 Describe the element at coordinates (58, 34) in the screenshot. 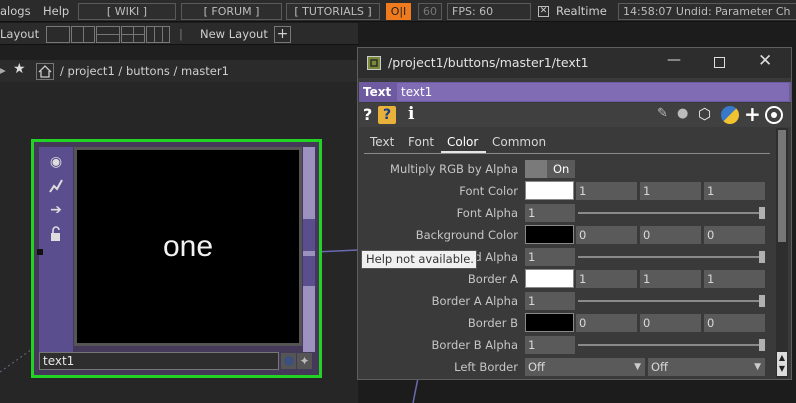

I see `layout-preset-single-icon` at that location.